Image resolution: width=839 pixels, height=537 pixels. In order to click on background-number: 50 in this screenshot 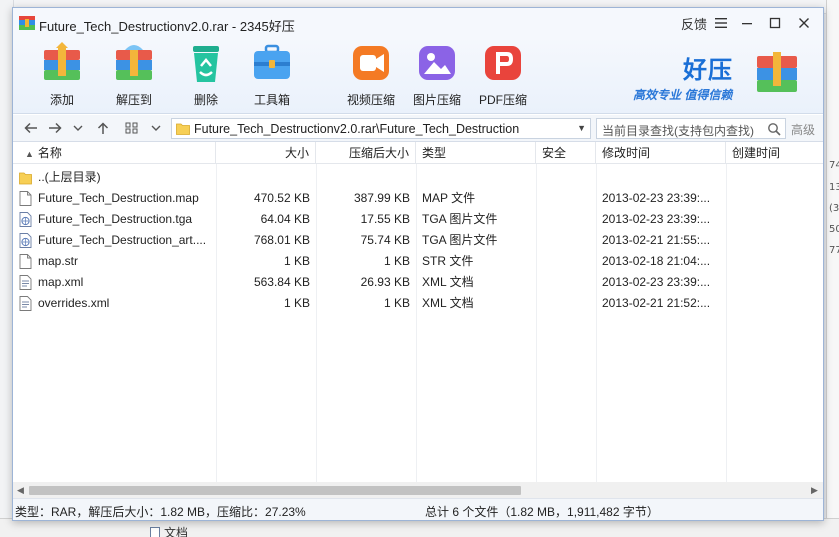, I will do `click(834, 229)`.